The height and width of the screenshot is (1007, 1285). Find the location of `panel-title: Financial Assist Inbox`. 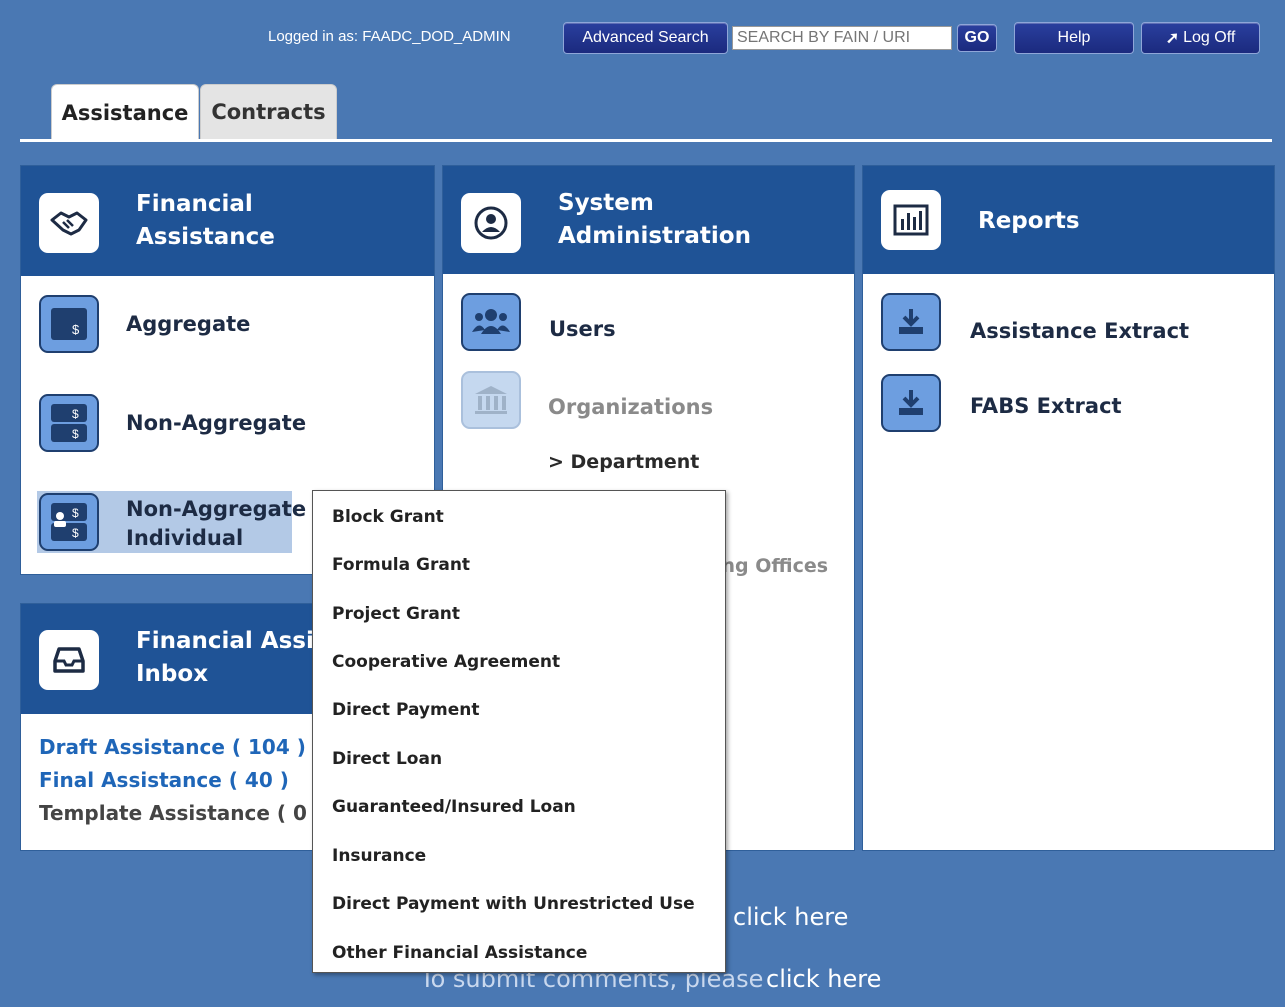

panel-title: Financial Assist Inbox is located at coordinates (237, 657).